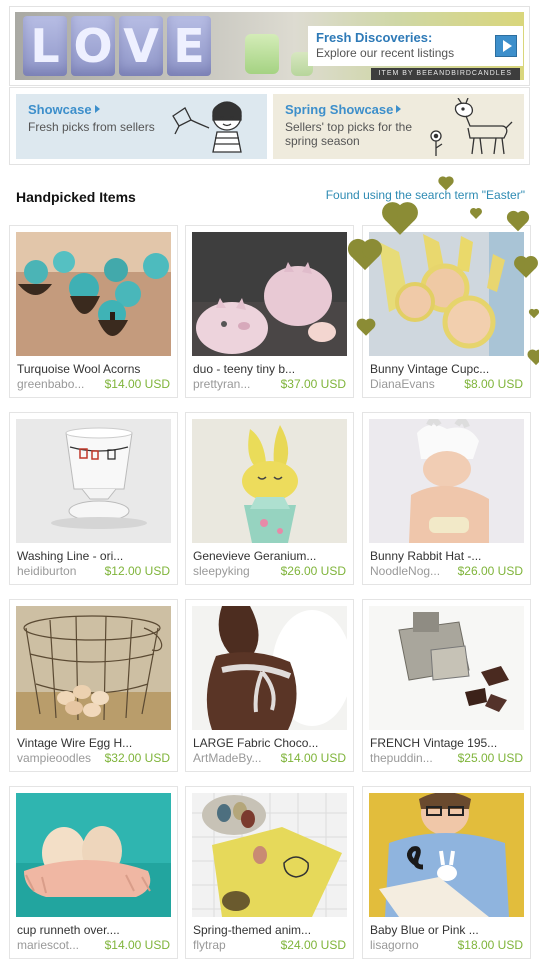  What do you see at coordinates (93, 481) in the screenshot?
I see `product-image-washing-line-cup` at bounding box center [93, 481].